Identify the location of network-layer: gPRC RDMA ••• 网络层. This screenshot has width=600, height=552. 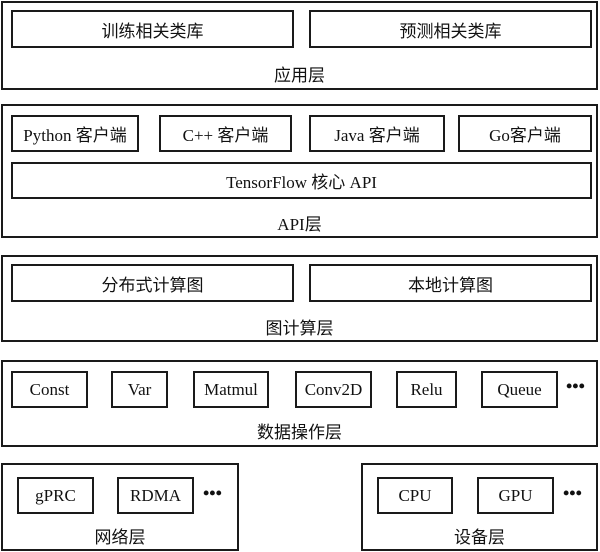
(120, 507).